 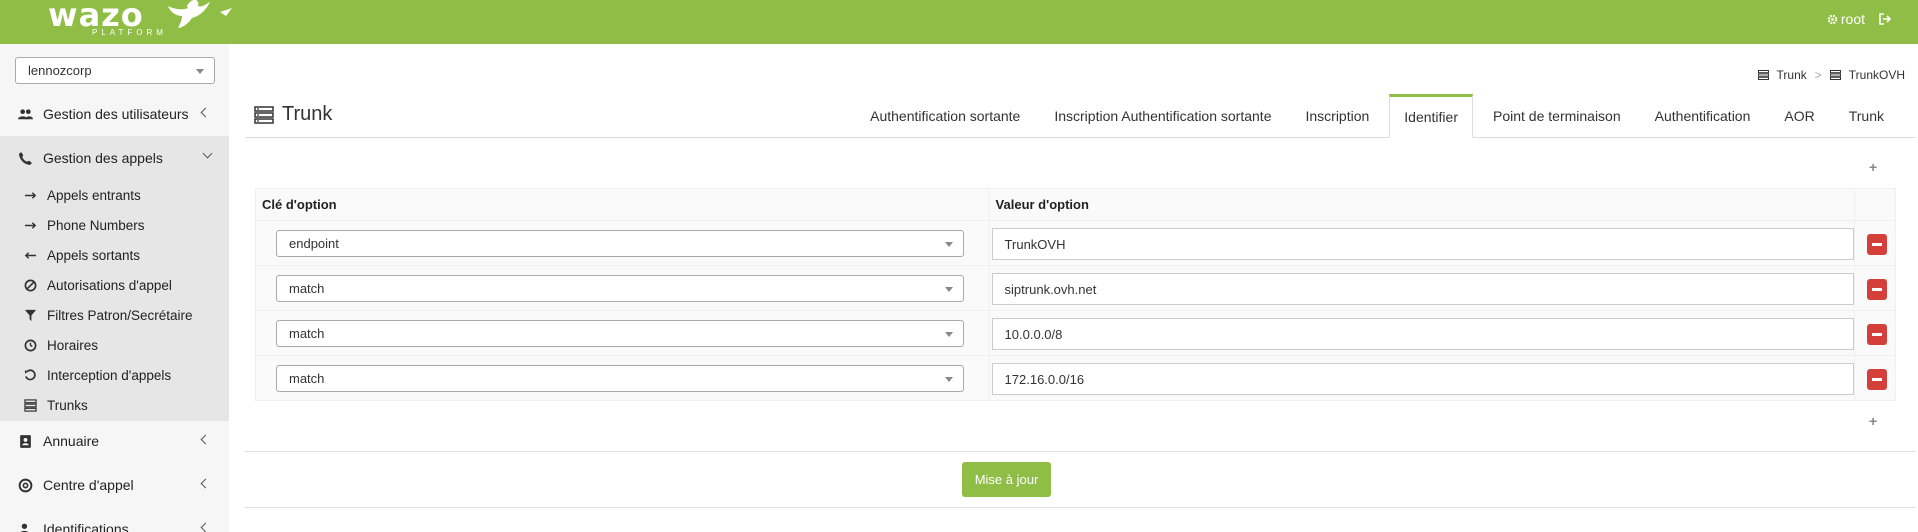 What do you see at coordinates (30, 345) in the screenshot?
I see `clock-icon` at bounding box center [30, 345].